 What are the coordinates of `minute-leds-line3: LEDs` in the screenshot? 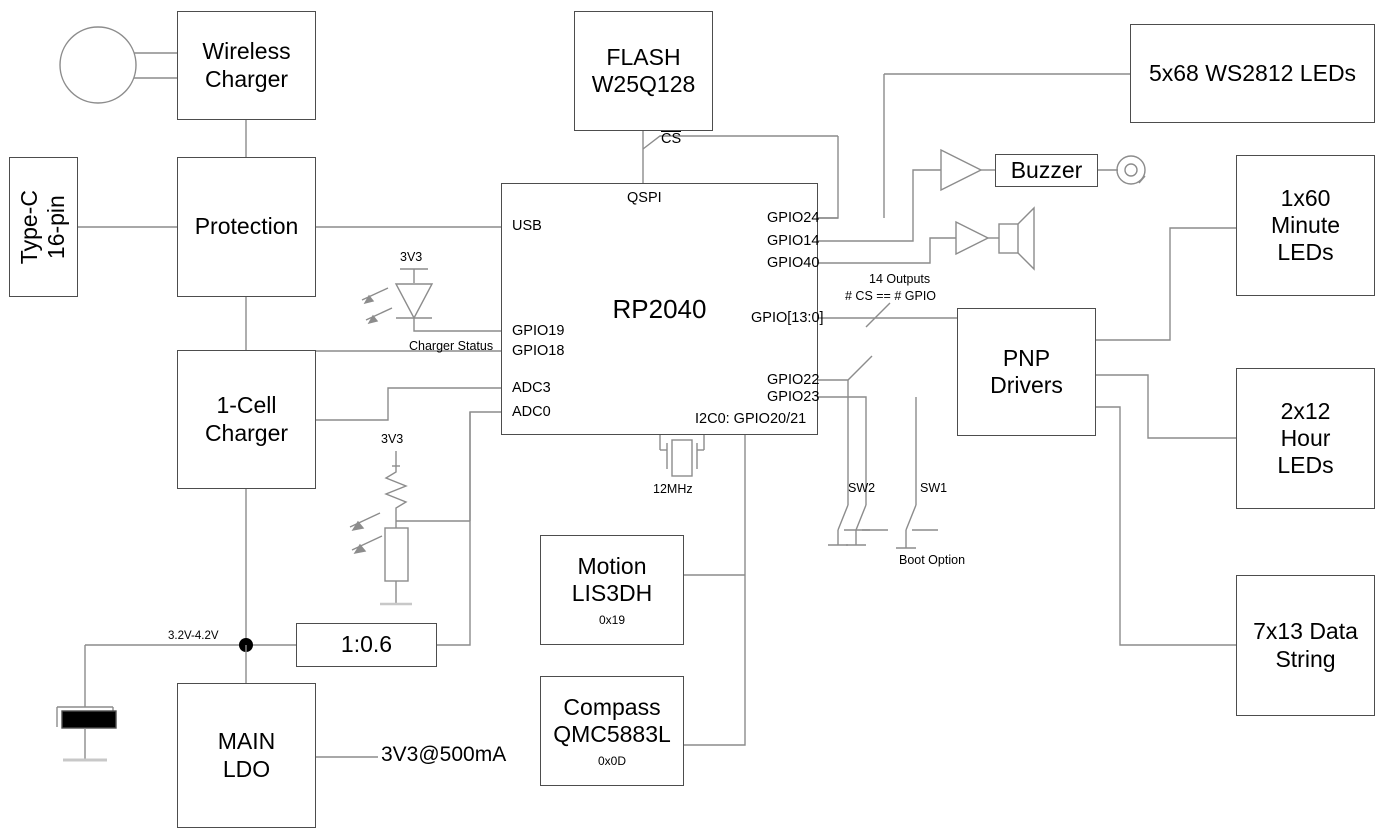 It's located at (1305, 252).